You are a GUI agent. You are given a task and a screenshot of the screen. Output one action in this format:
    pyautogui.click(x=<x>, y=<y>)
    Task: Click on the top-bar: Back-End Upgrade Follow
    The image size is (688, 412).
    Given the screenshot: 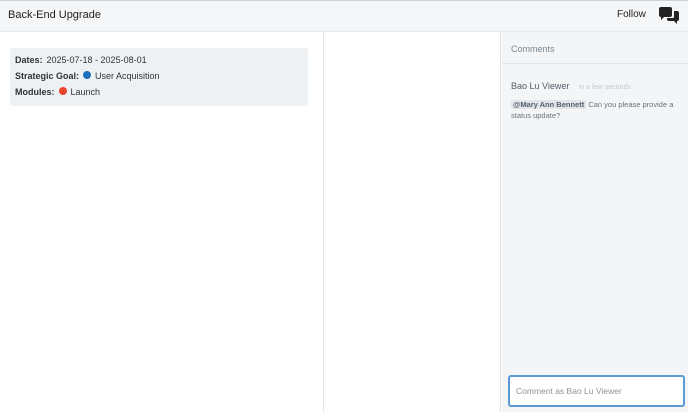 What is the action you would take?
    pyautogui.click(x=344, y=16)
    